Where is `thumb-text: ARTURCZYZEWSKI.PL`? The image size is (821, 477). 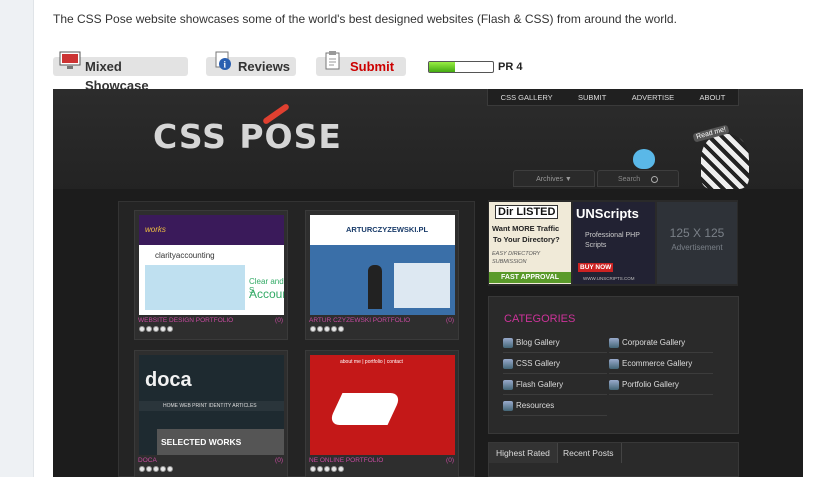 thumb-text: ARTURCZYZEWSKI.PL is located at coordinates (387, 229).